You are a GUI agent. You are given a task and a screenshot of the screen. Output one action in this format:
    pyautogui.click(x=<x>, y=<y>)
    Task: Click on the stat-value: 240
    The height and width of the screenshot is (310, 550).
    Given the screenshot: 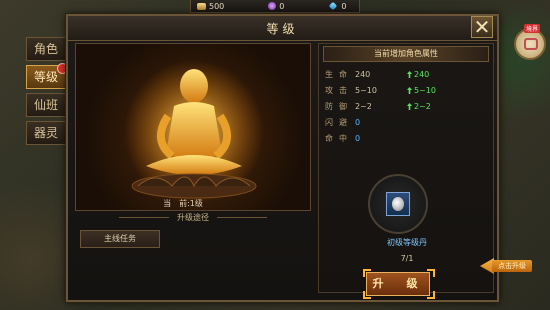 What is the action you would take?
    pyautogui.click(x=363, y=74)
    